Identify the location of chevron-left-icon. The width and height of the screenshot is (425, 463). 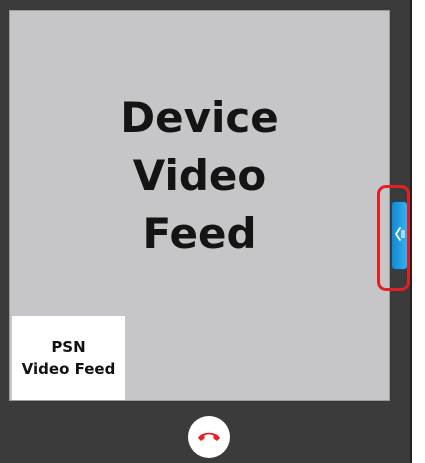
(399, 236).